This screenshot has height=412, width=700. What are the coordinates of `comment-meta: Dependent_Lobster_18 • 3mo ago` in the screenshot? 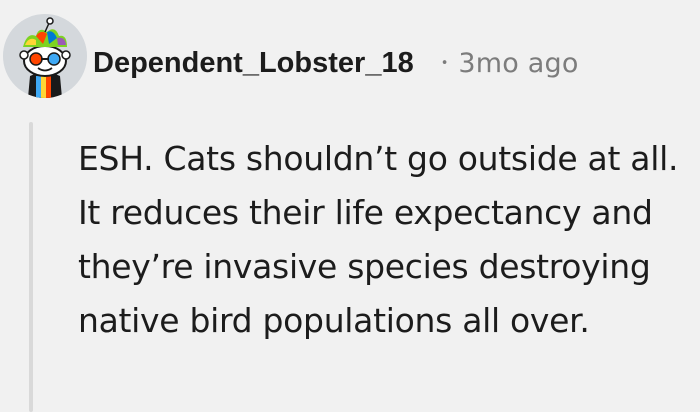 It's located at (336, 63).